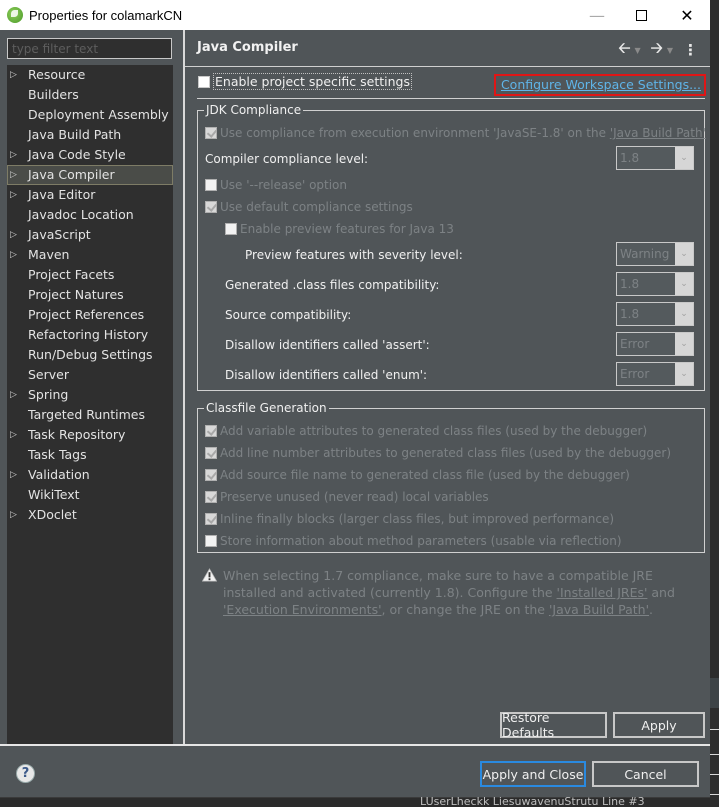  I want to click on nav-item-java-editor: ▷ Java Editor, so click(90, 195).